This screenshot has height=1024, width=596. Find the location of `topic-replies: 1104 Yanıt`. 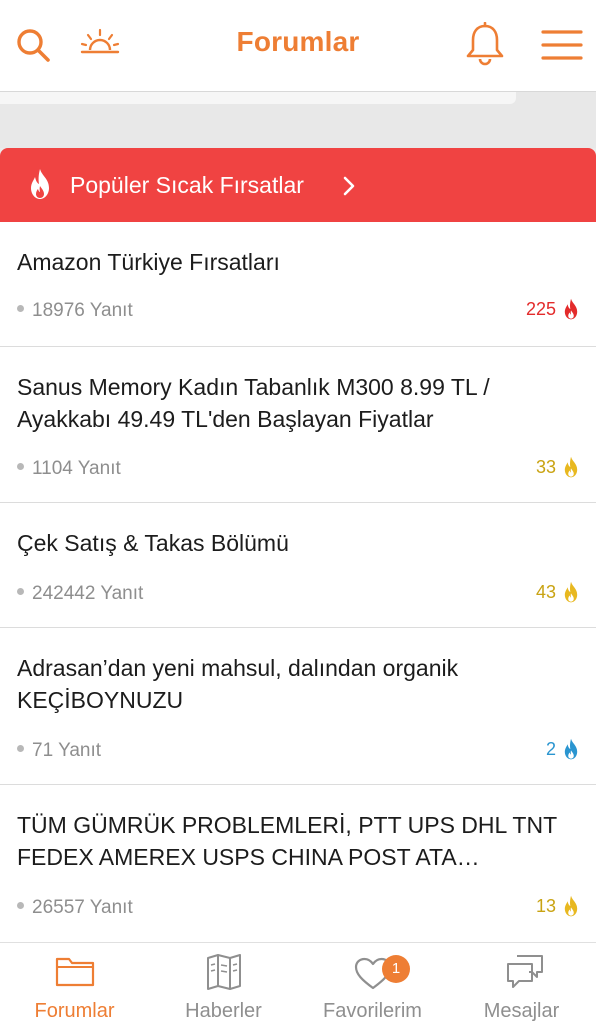

topic-replies: 1104 Yanıt is located at coordinates (69, 469).